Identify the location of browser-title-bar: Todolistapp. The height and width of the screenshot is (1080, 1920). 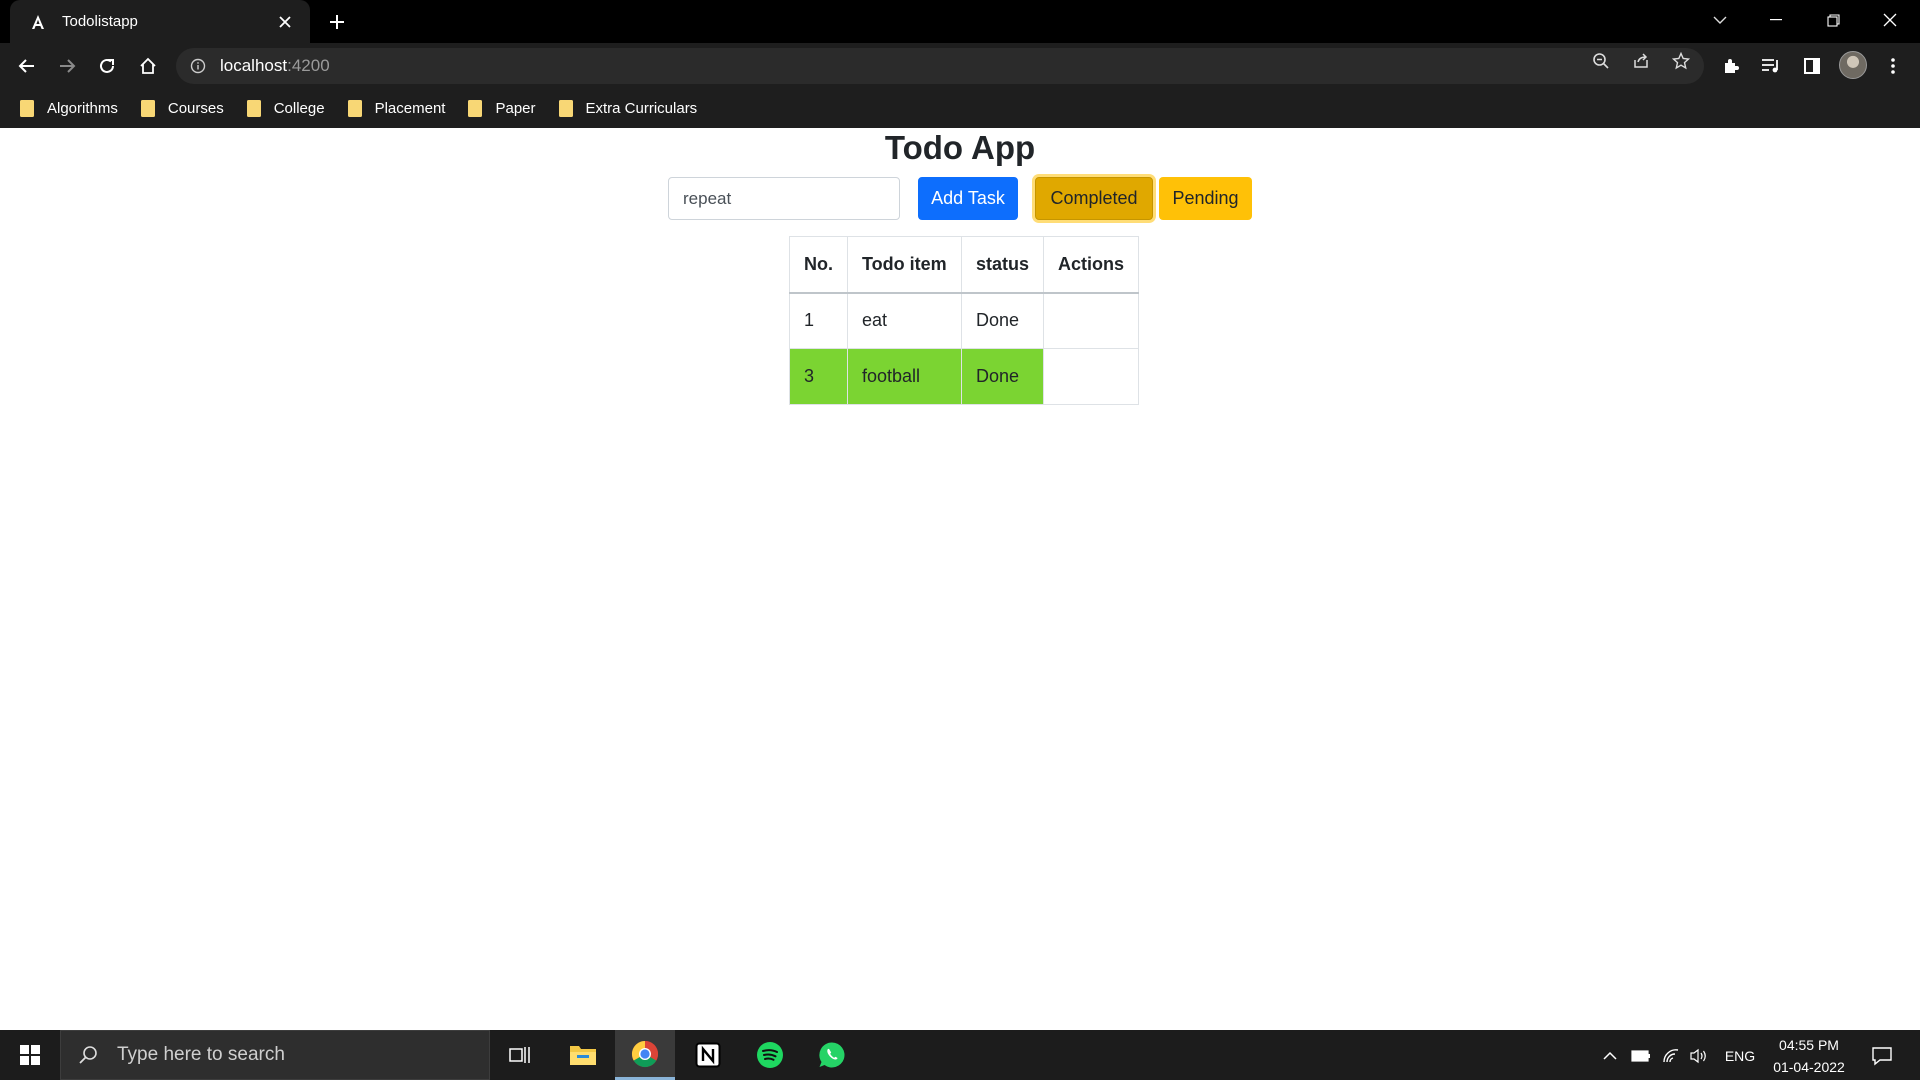
(960, 21).